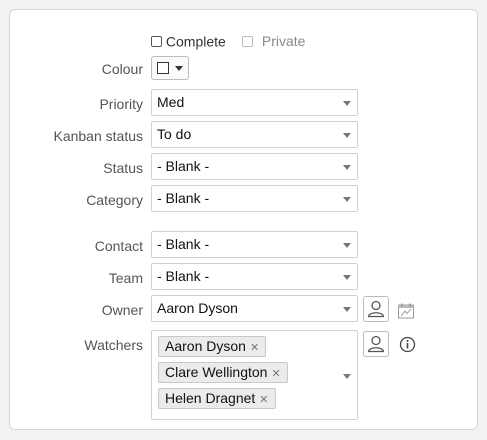 The height and width of the screenshot is (440, 487). What do you see at coordinates (216, 372) in the screenshot?
I see `watcher-name: Clare Wellington` at bounding box center [216, 372].